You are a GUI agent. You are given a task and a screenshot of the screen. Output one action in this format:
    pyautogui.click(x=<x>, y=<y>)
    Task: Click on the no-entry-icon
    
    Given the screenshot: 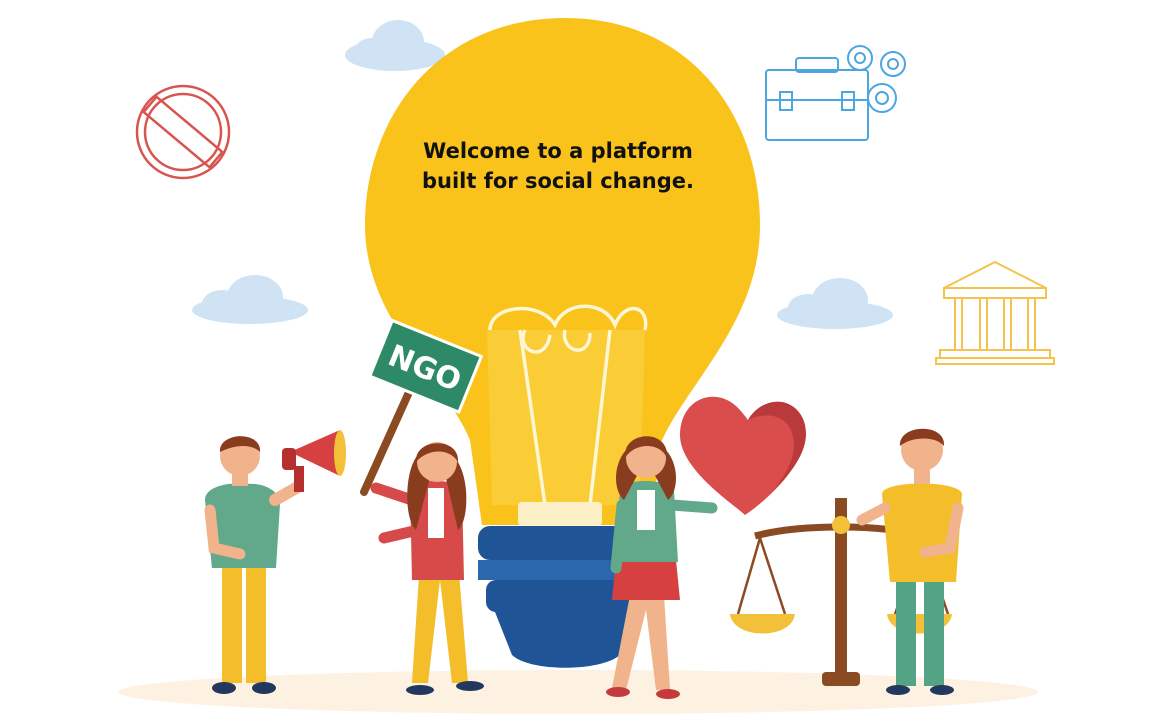 What is the action you would take?
    pyautogui.click(x=183, y=132)
    